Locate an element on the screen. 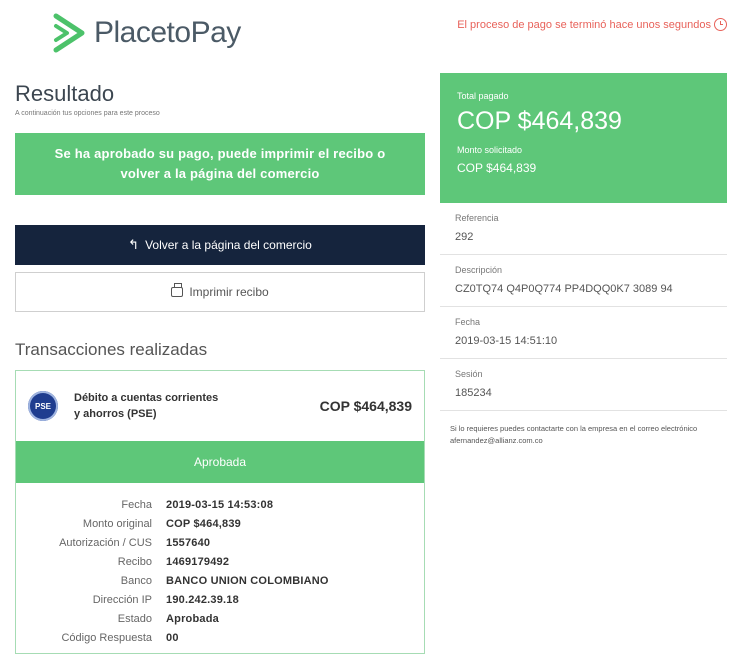  detail-label: Banco is located at coordinates (136, 580).